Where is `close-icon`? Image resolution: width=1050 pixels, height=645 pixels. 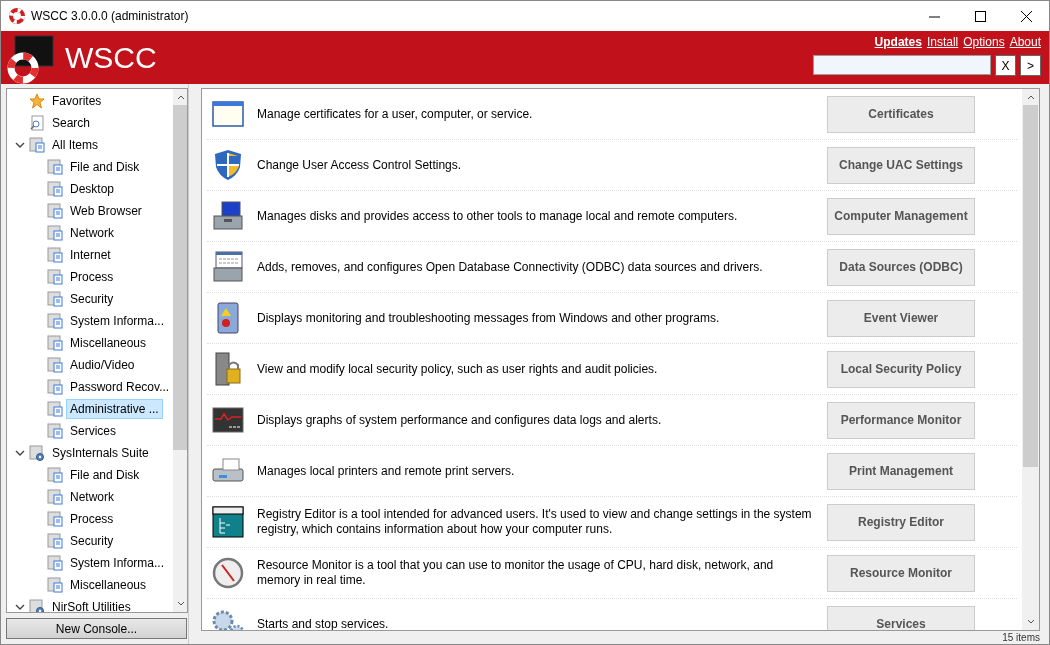 close-icon is located at coordinates (1026, 16).